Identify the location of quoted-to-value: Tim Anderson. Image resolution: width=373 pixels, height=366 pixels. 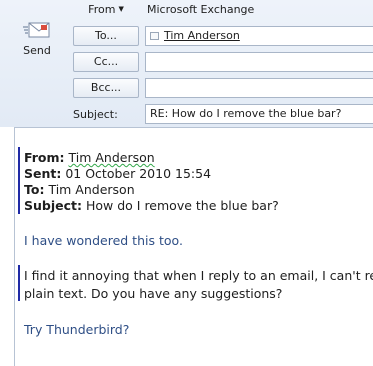
(91, 189).